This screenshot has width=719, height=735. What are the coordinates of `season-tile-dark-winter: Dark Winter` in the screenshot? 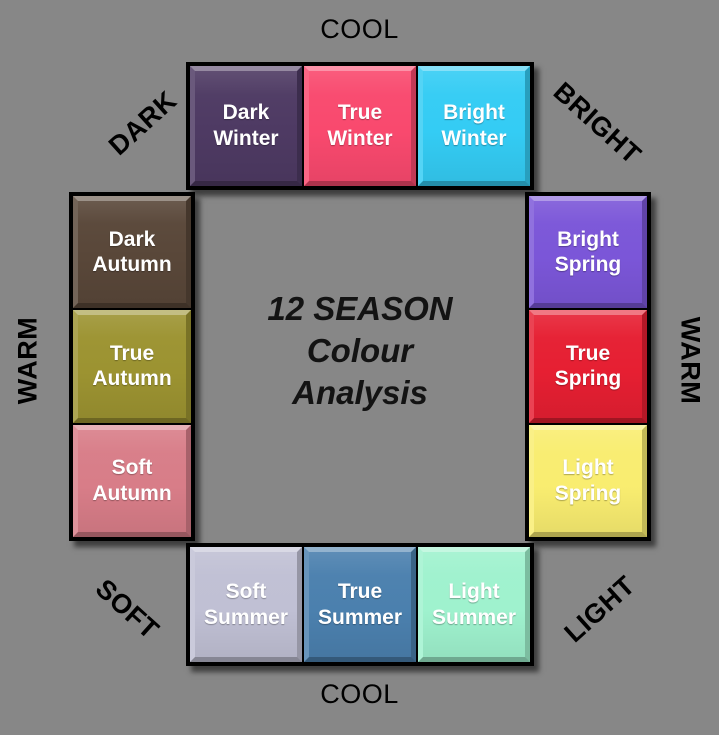 It's located at (246, 126).